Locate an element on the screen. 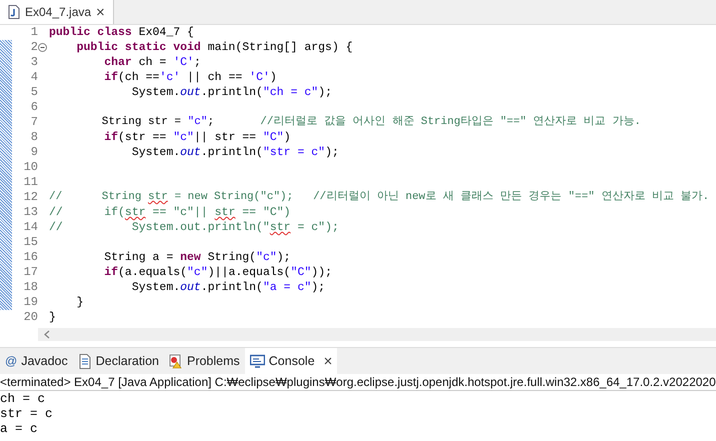 The width and height of the screenshot is (716, 441). line-number: 11 is located at coordinates (30, 182).